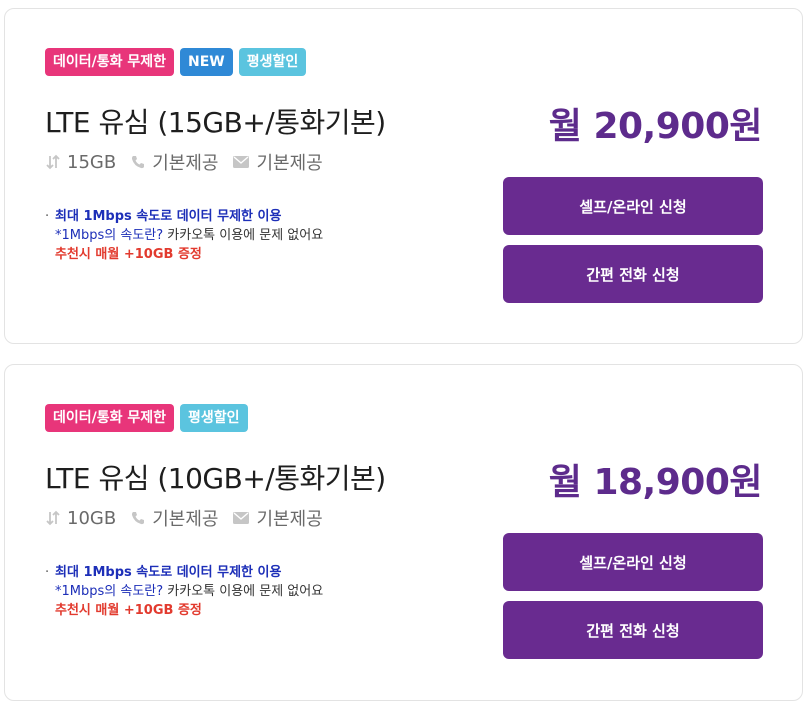  What do you see at coordinates (215, 122) in the screenshot?
I see `plan-title: LTE 유심 (15GB+/통화기본)` at bounding box center [215, 122].